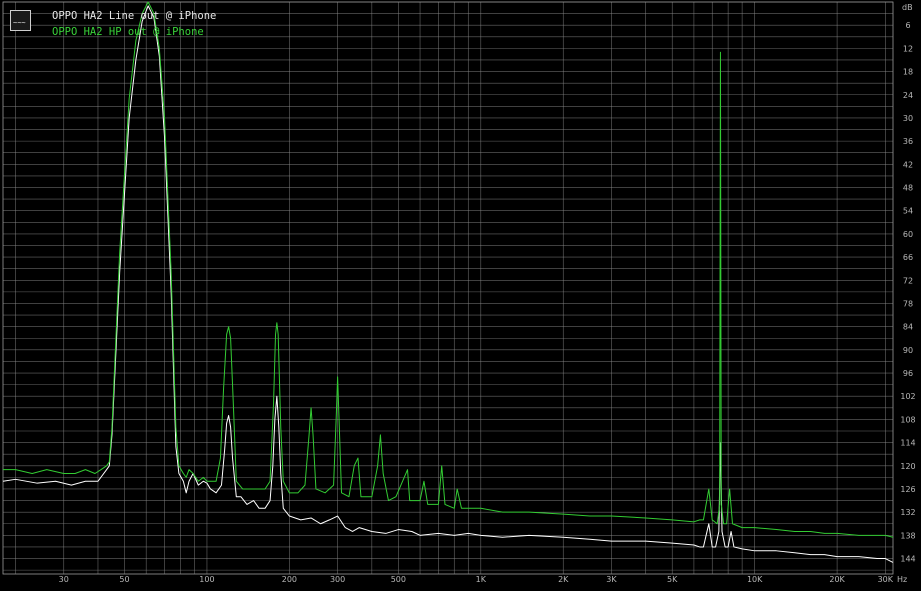 The height and width of the screenshot is (591, 921). What do you see at coordinates (755, 579) in the screenshot?
I see `x-tick-label: 10K` at bounding box center [755, 579].